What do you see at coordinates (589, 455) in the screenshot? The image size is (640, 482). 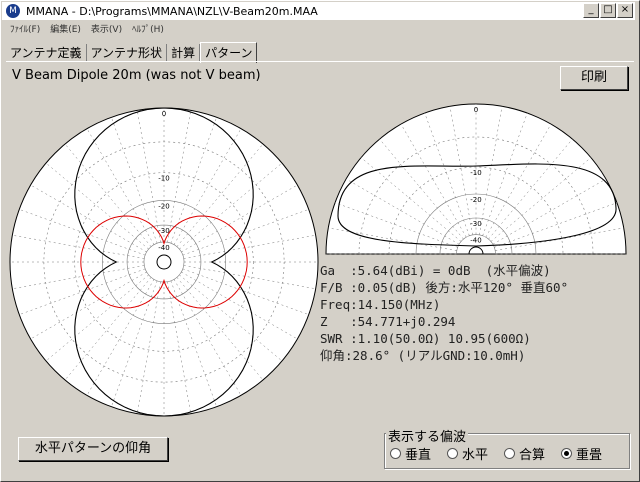 I see `radio-label: 重畳` at bounding box center [589, 455].